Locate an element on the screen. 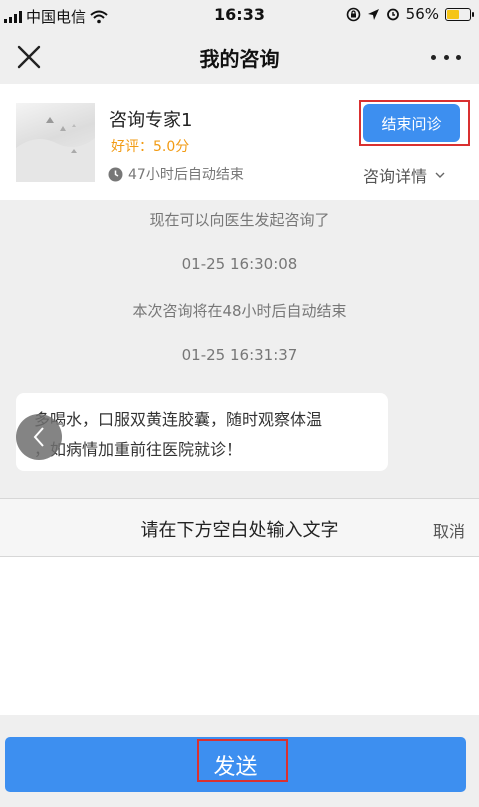 This screenshot has width=479, height=807. input-prompt: 请在下方空白处输入文字 is located at coordinates (239, 530).